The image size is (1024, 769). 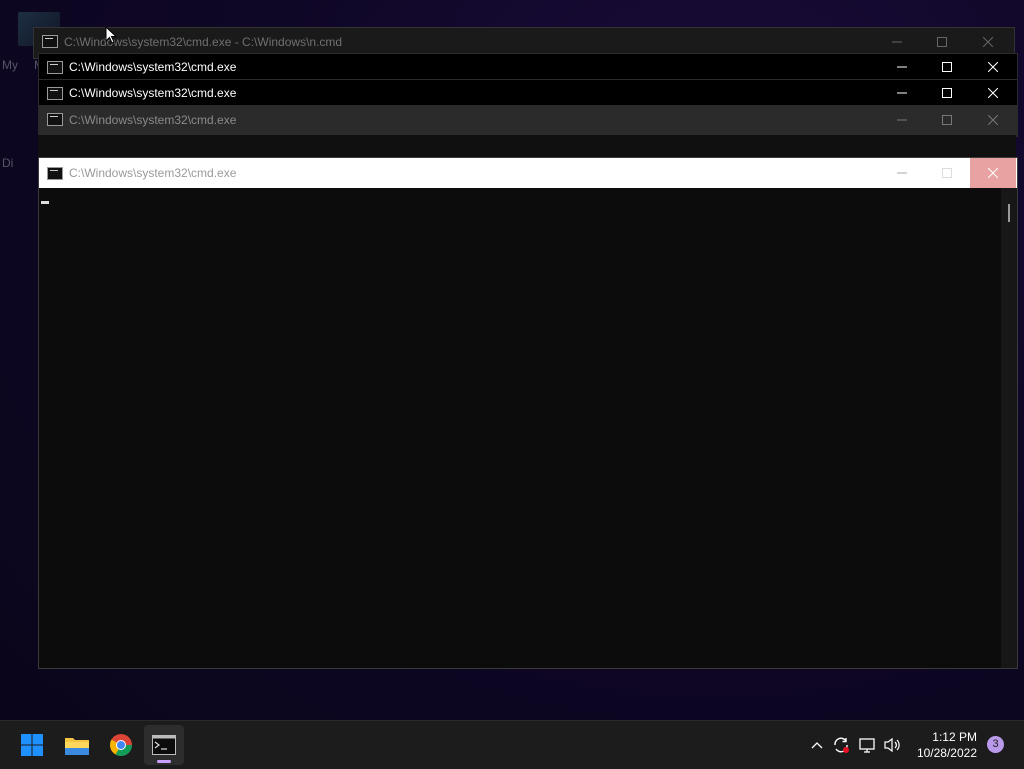 What do you see at coordinates (8, 163) in the screenshot?
I see `desktop-label: Di` at bounding box center [8, 163].